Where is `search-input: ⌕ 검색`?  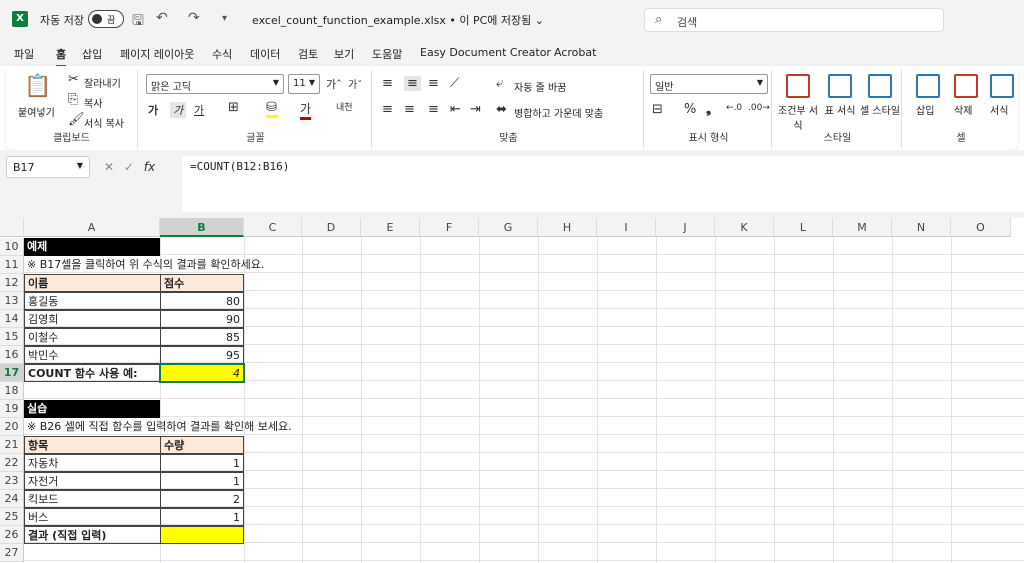 search-input: ⌕ 검색 is located at coordinates (794, 20).